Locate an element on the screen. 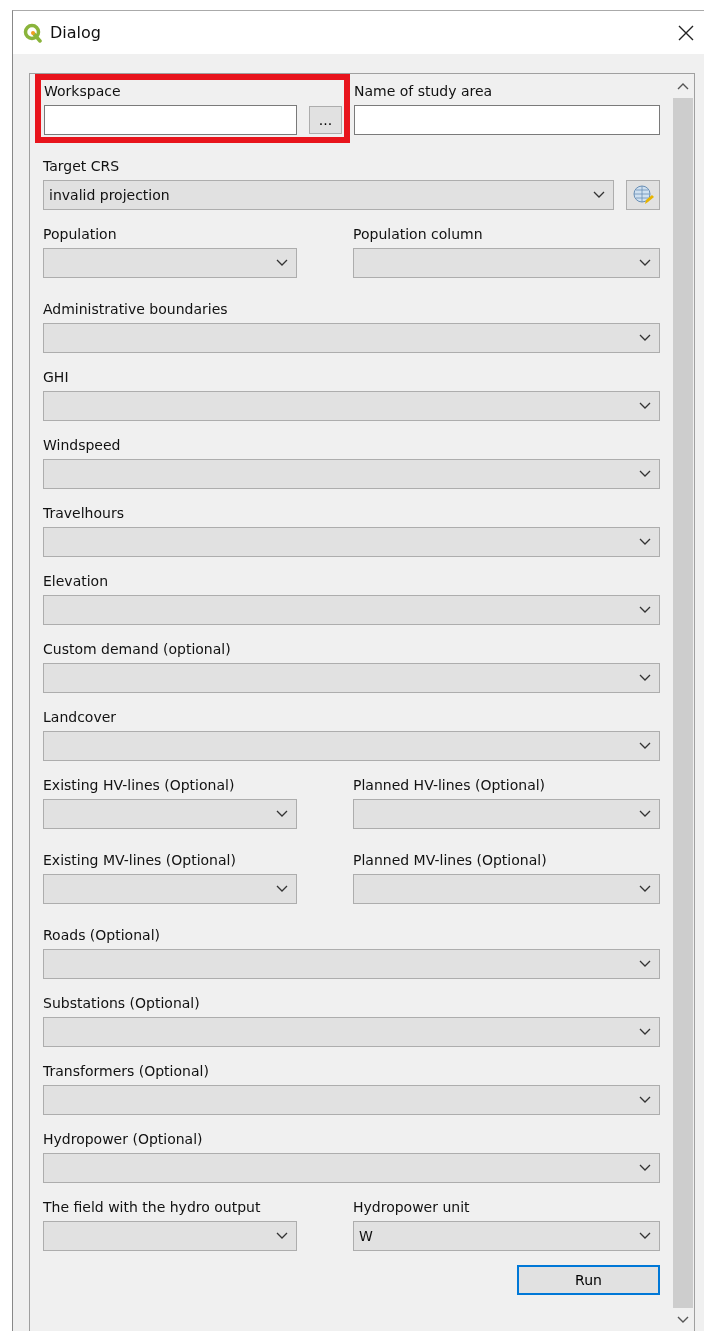 The width and height of the screenshot is (704, 1331). run-button: Run is located at coordinates (588, 1280).